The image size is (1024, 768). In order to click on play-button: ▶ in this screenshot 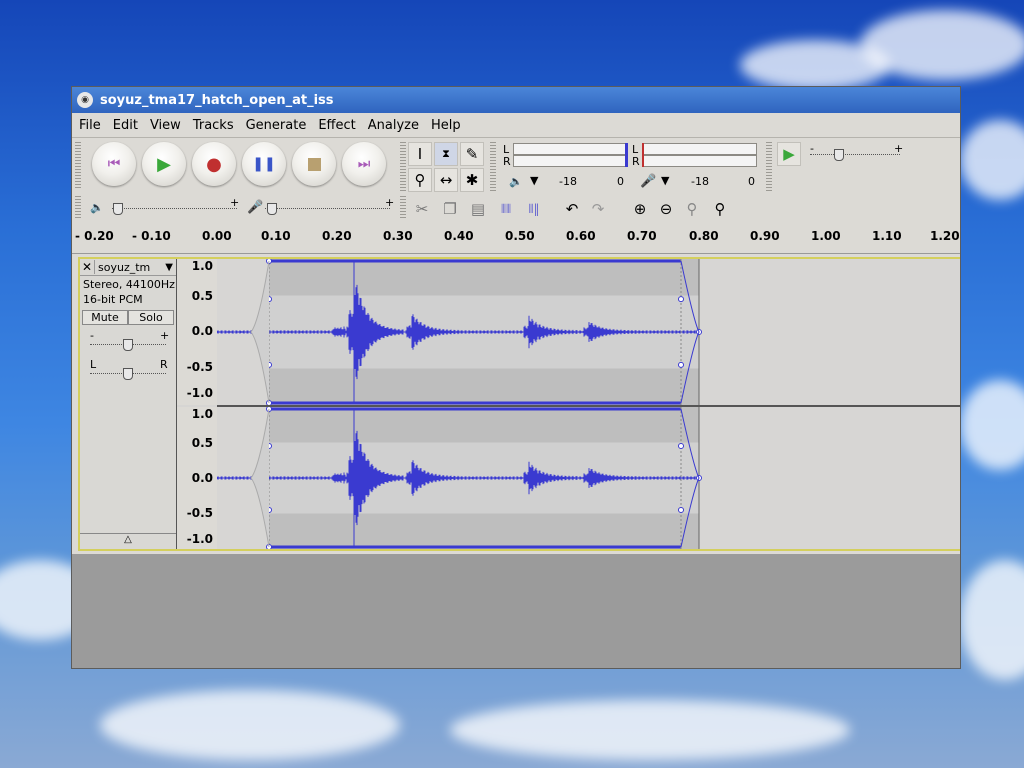, I will do `click(164, 164)`.